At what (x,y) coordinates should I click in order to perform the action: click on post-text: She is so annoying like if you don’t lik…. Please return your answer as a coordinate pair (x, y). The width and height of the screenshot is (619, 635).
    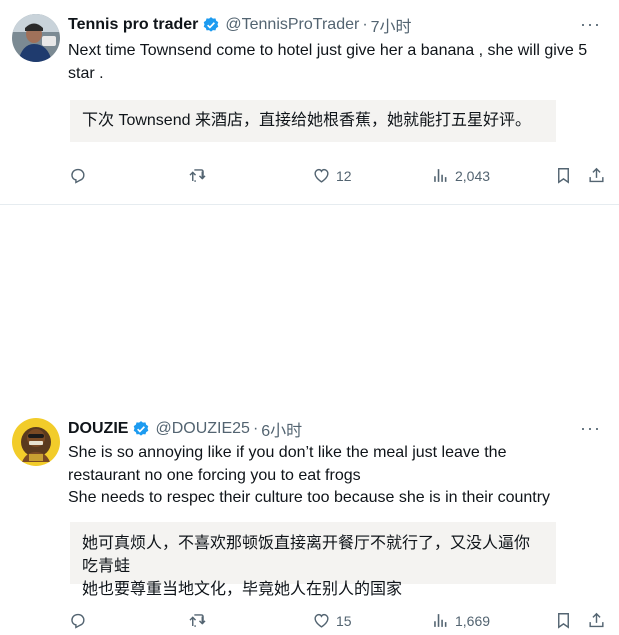
    Looking at the image, I should click on (338, 476).